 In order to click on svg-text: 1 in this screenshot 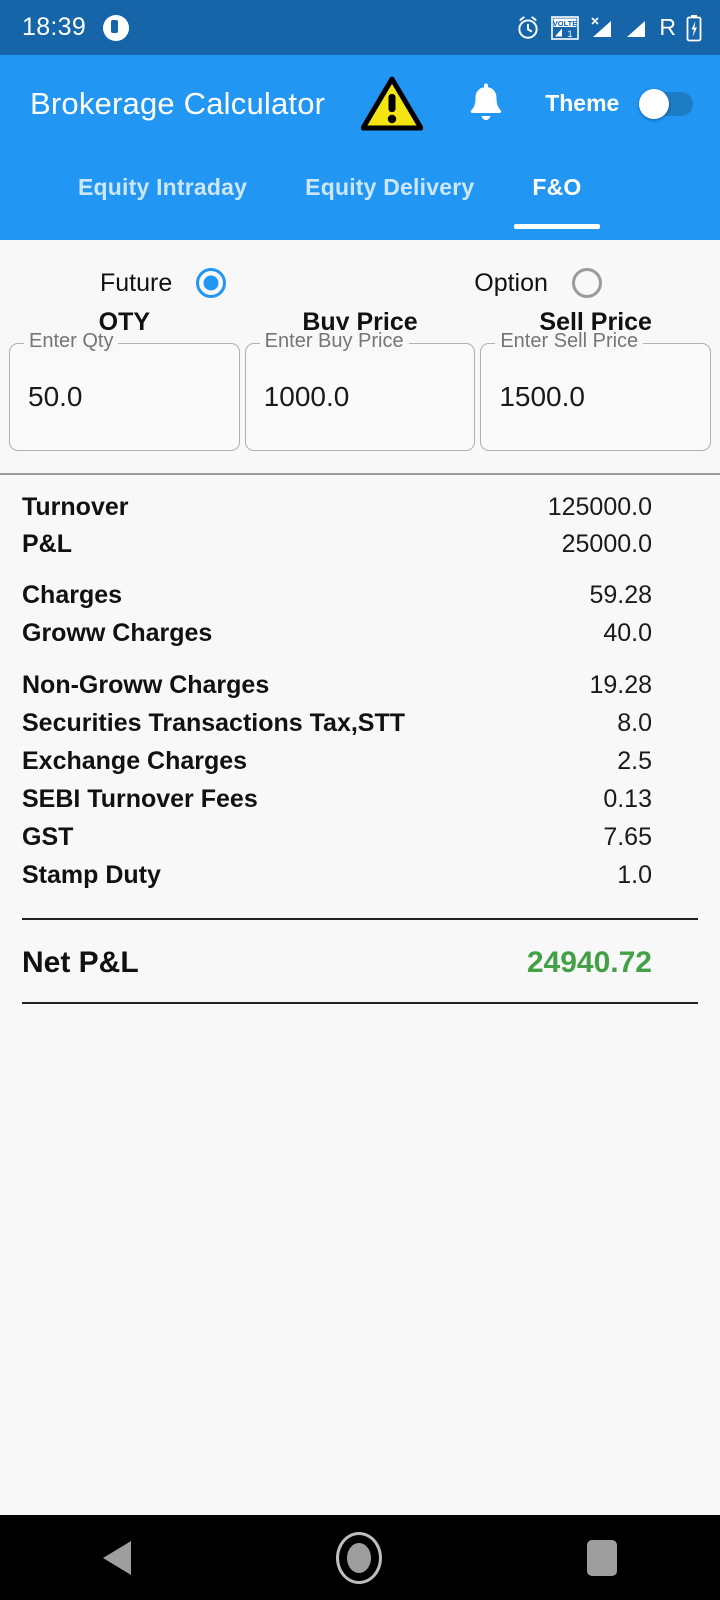, I will do `click(570, 34)`.